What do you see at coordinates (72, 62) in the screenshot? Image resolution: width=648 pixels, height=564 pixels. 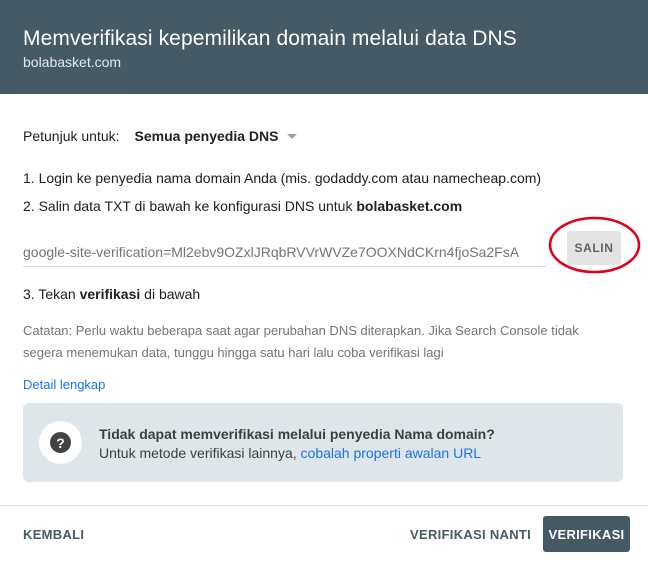 I see `domain-subtitle: bolabasket.com` at bounding box center [72, 62].